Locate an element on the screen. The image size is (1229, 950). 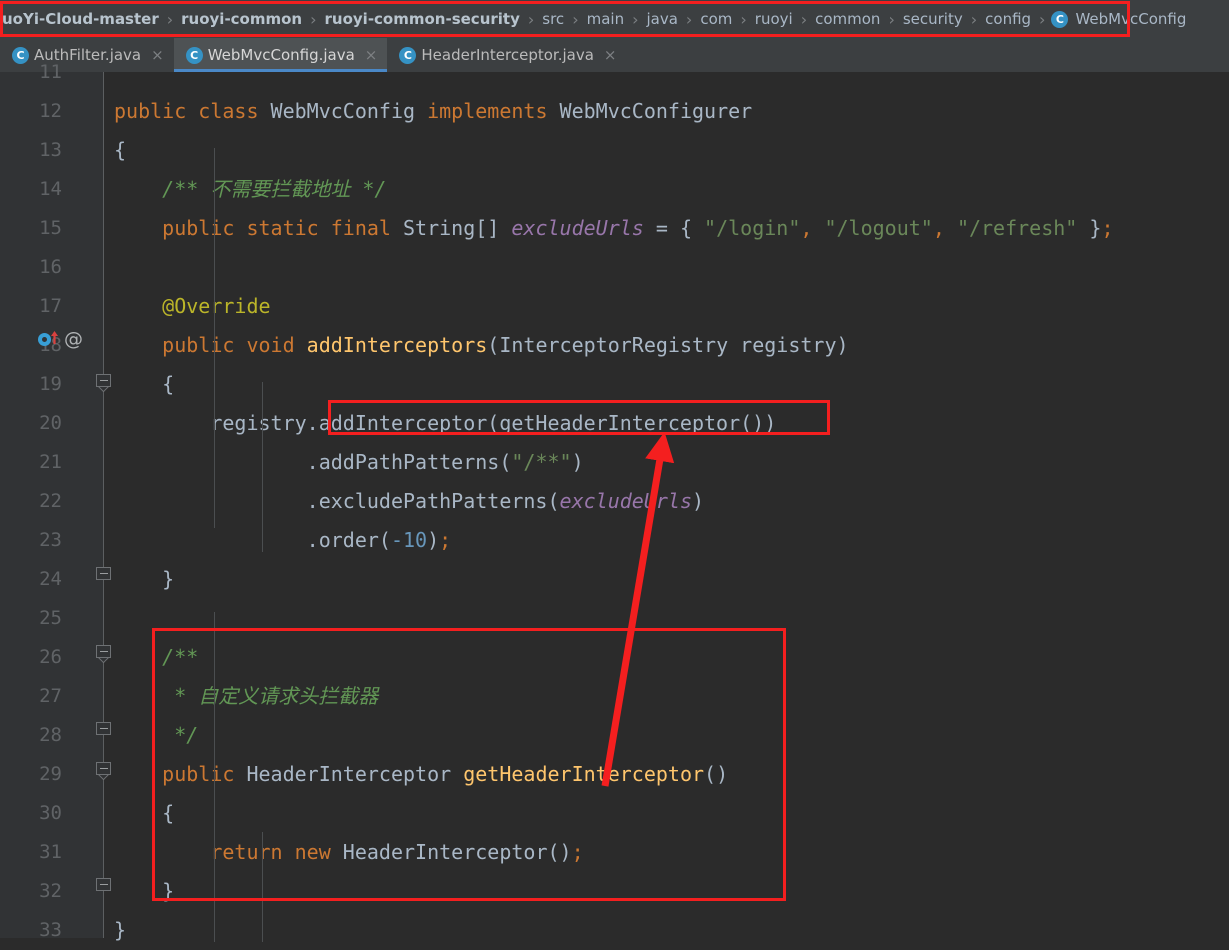
code-token: "/logout" is located at coordinates (878, 228).